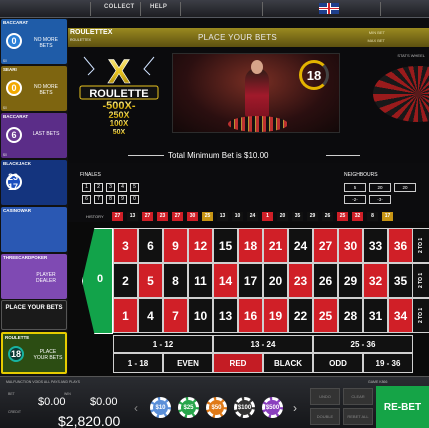 This screenshot has height=428, width=429. I want to click on tile-name: CASINOWAR, so click(17, 210).